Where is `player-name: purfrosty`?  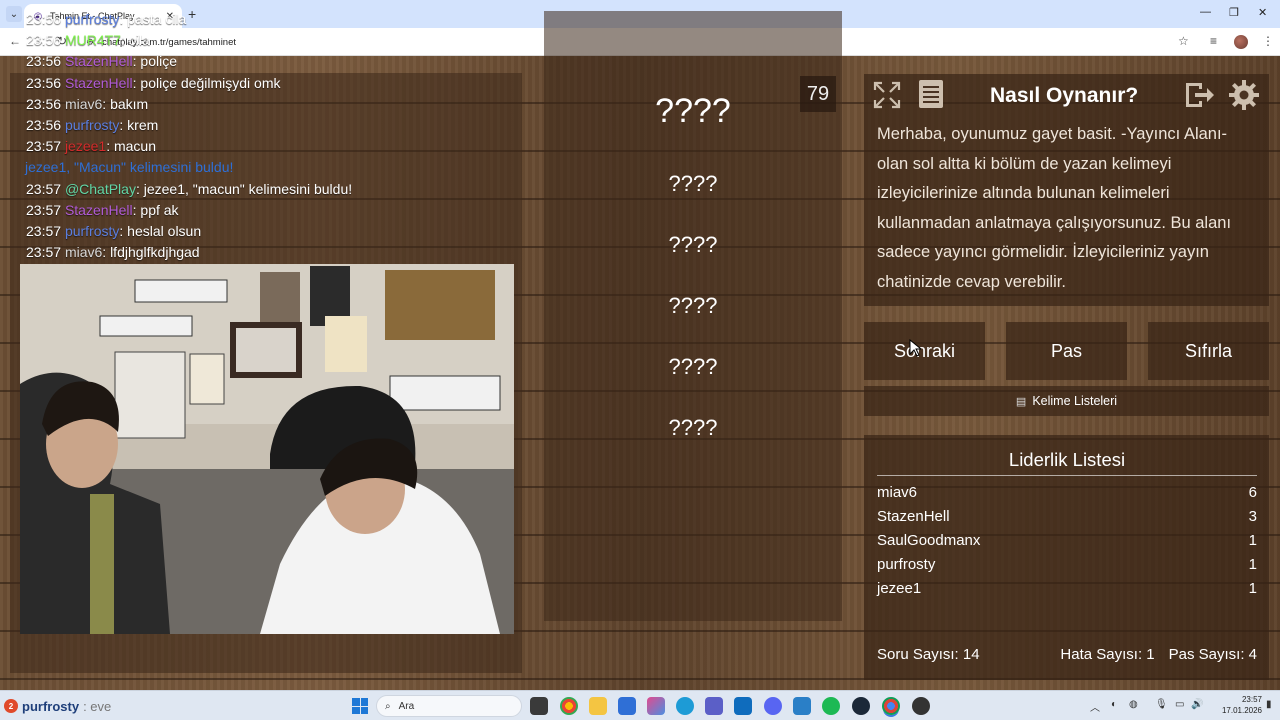
player-name: purfrosty is located at coordinates (906, 564).